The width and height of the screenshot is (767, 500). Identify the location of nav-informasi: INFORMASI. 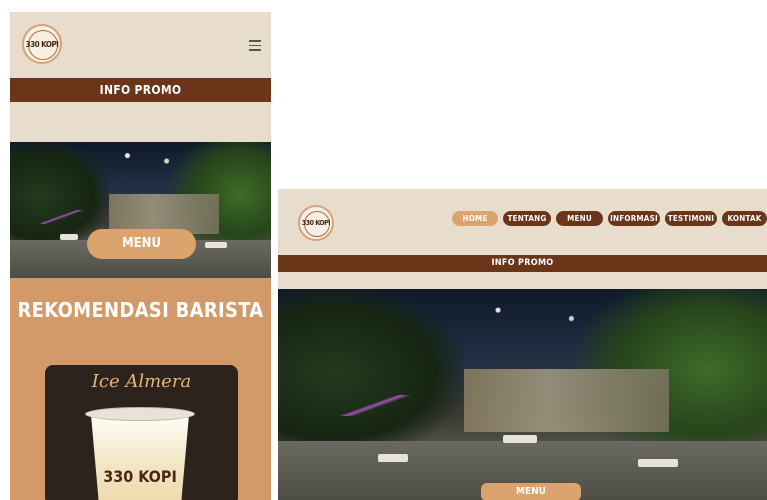
(634, 218).